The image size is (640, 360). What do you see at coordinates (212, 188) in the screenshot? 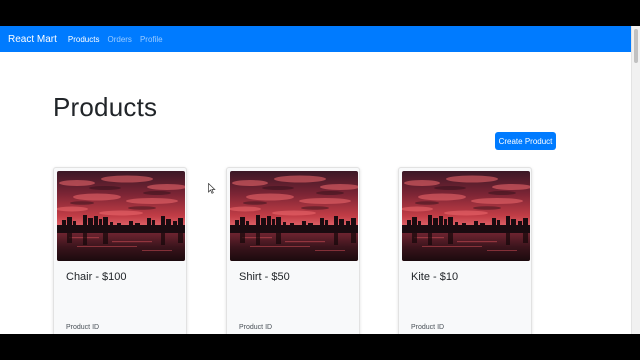
I see `mouse-cursor-icon` at bounding box center [212, 188].